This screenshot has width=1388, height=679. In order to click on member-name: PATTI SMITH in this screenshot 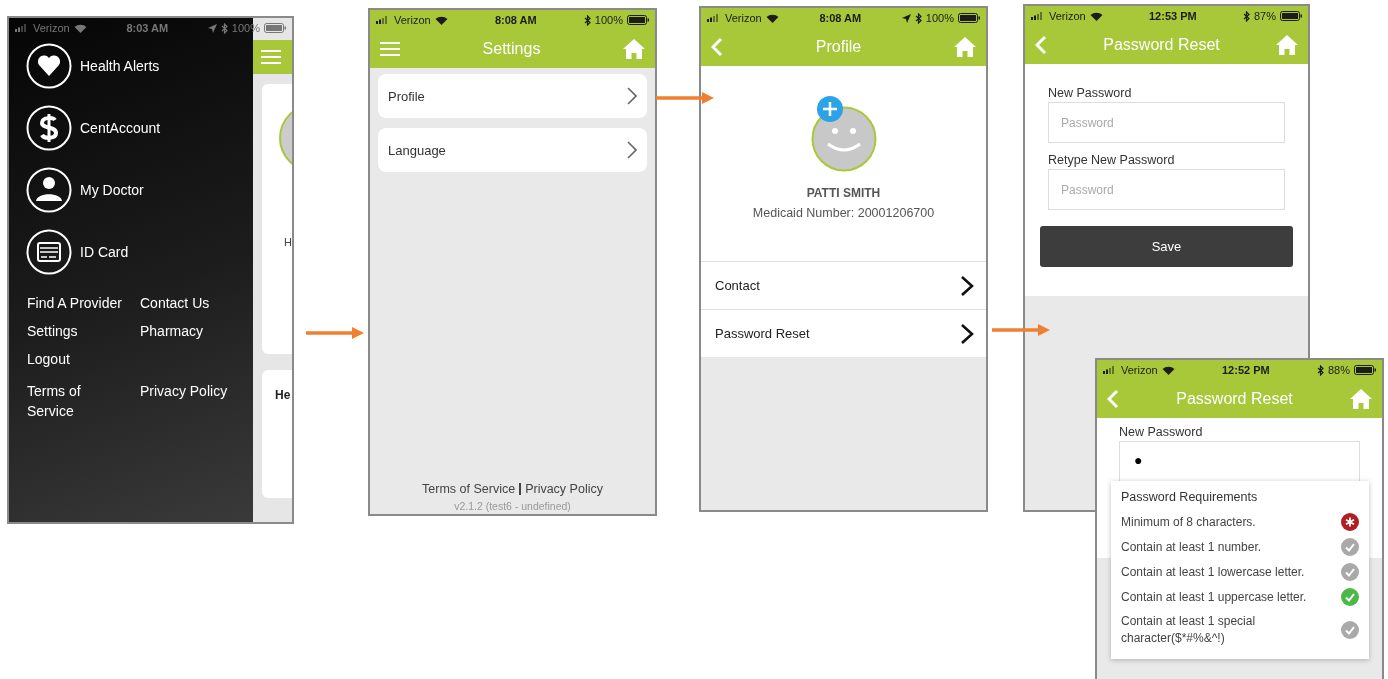, I will do `click(843, 193)`.